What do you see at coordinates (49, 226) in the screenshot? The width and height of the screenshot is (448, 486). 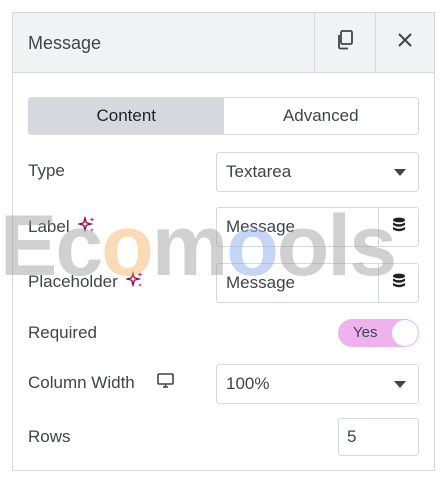 I see `label-label-text: Label` at bounding box center [49, 226].